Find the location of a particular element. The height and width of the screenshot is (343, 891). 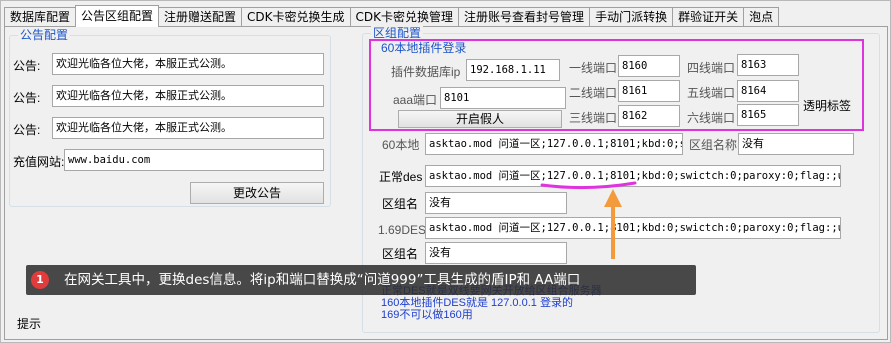

tab-bubble-points: 泡点 is located at coordinates (761, 17).